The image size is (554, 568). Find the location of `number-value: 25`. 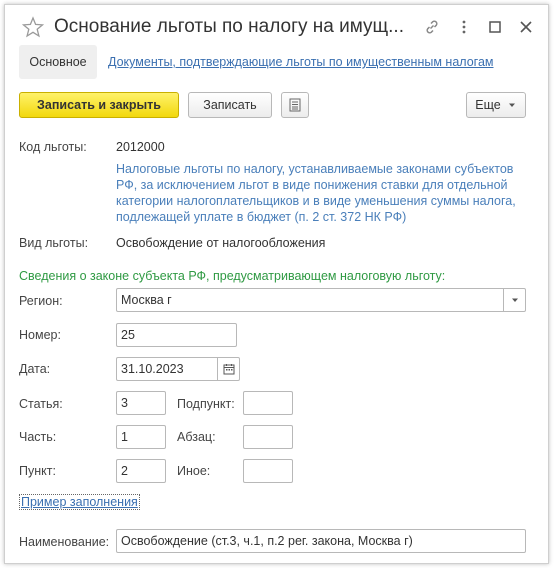

number-value: 25 is located at coordinates (128, 335).